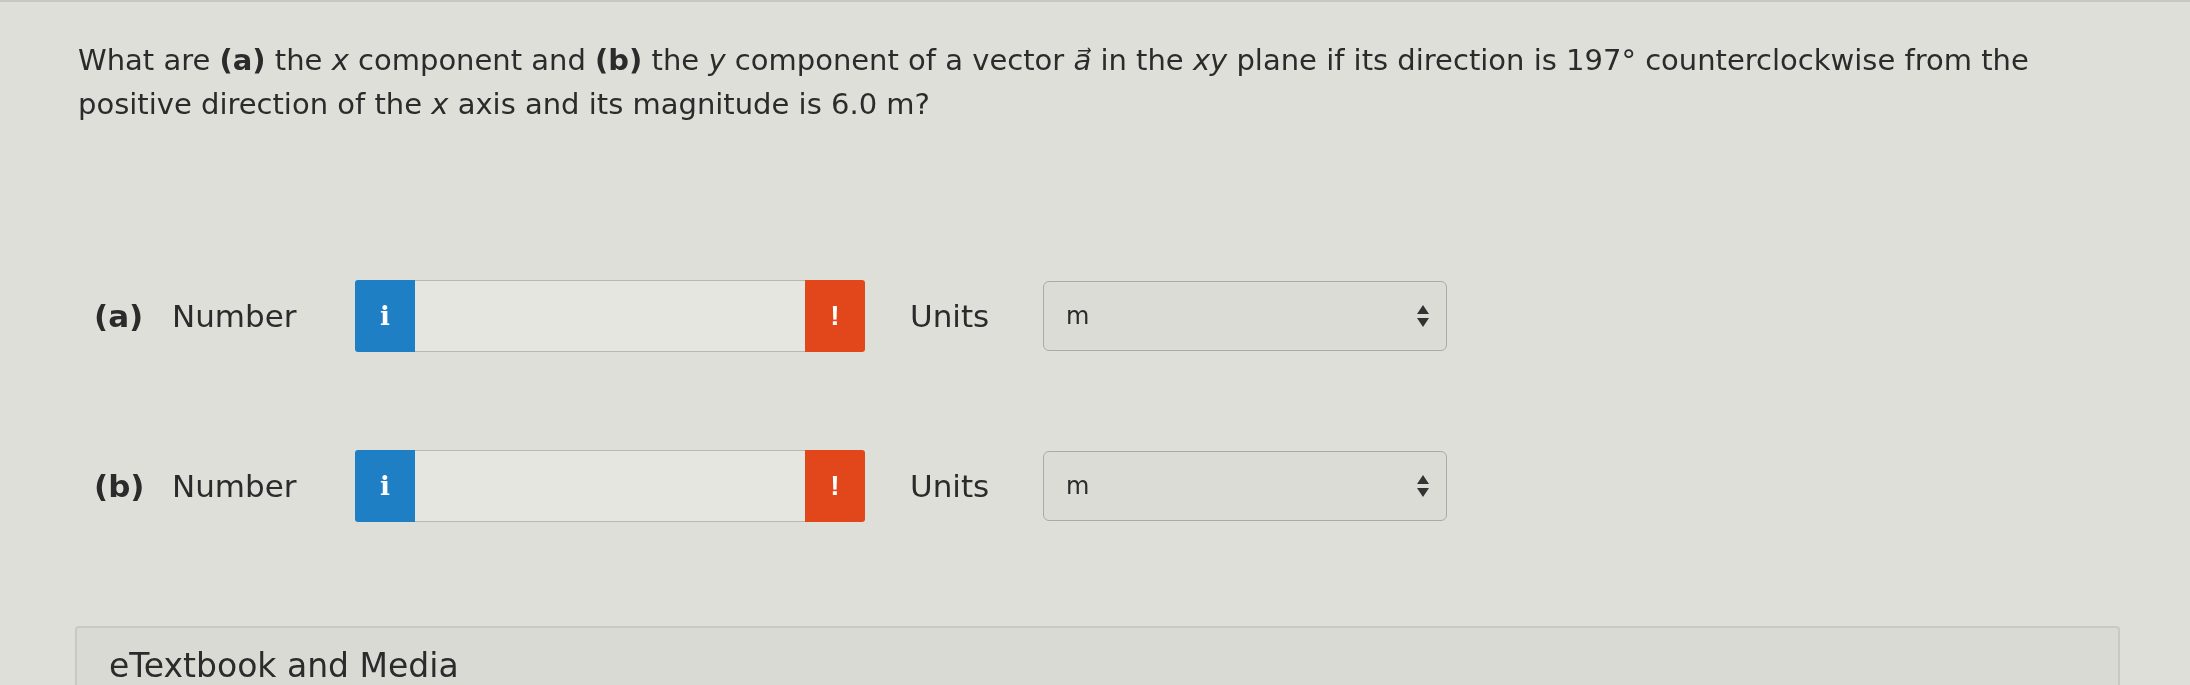 The height and width of the screenshot is (685, 2190). What do you see at coordinates (1097, 655) in the screenshot?
I see `media-panel: eTextbook and Media` at bounding box center [1097, 655].